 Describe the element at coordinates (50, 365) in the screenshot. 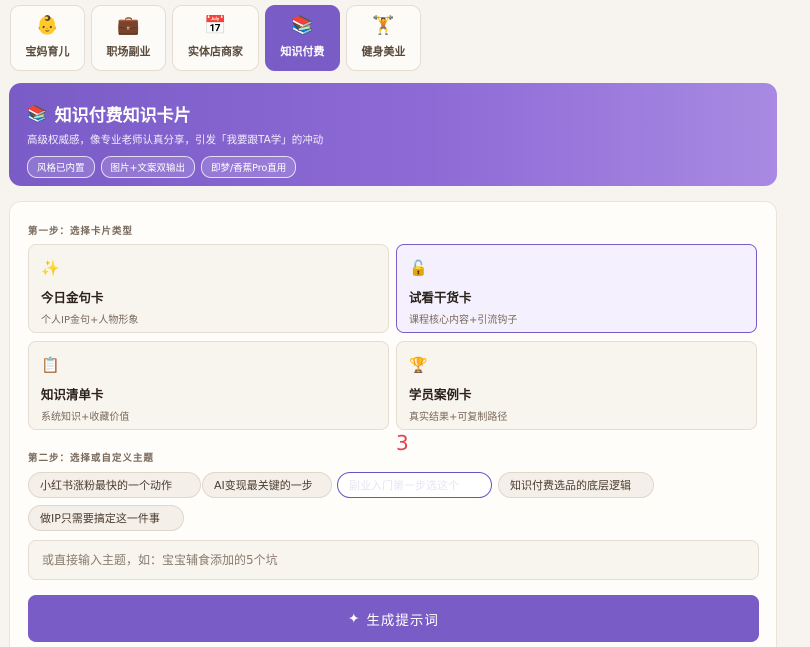

I see `clipboard-icon: 📋` at that location.